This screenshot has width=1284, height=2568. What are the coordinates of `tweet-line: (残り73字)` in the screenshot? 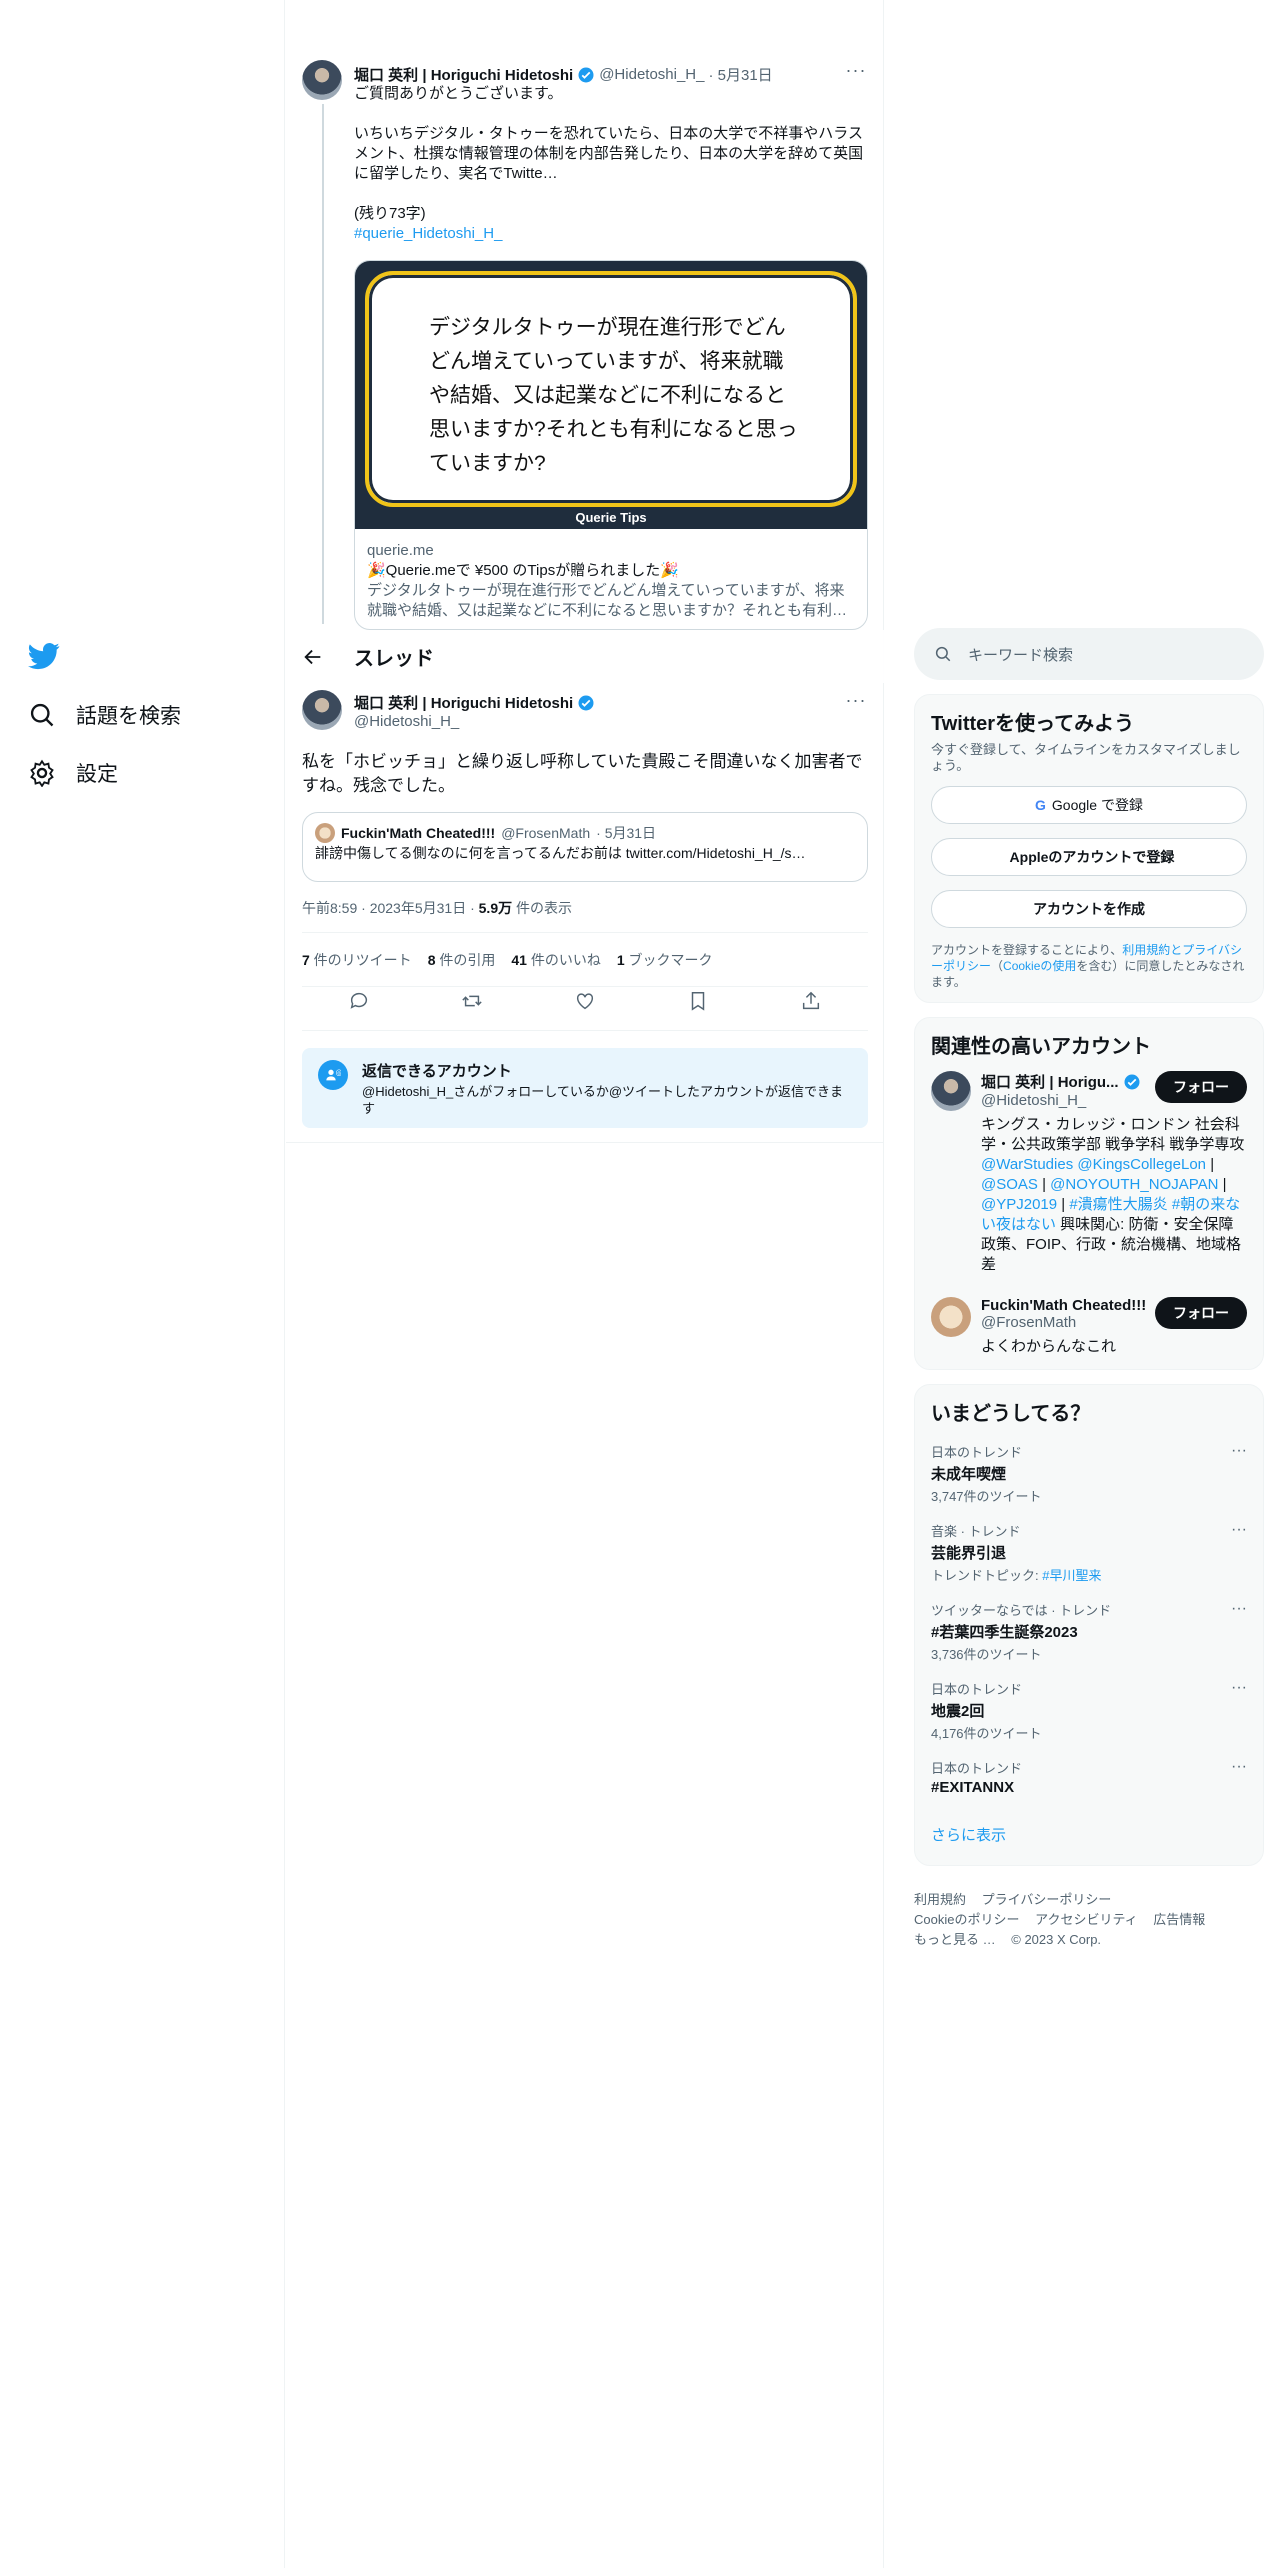 It's located at (390, 213).